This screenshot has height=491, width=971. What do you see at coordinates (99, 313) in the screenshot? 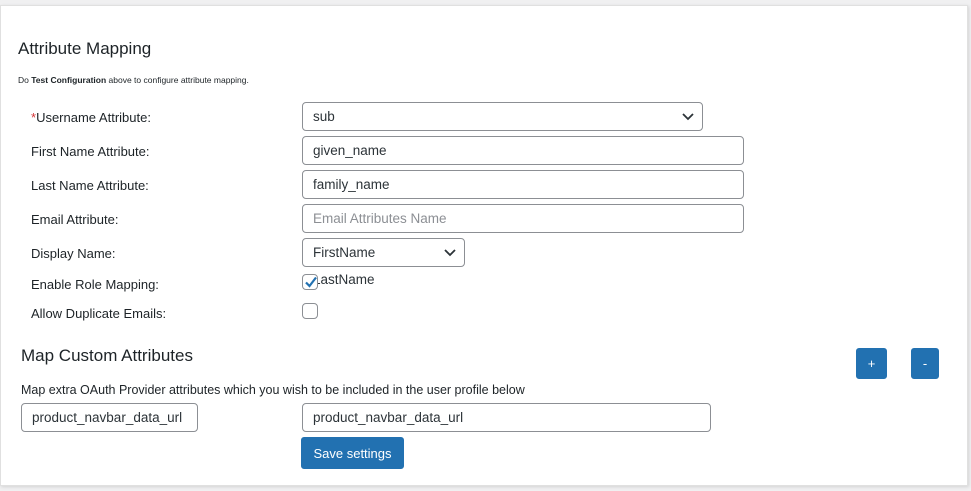
I see `allow-duplicate-emails-label: Allow Duplicate Emails:` at bounding box center [99, 313].